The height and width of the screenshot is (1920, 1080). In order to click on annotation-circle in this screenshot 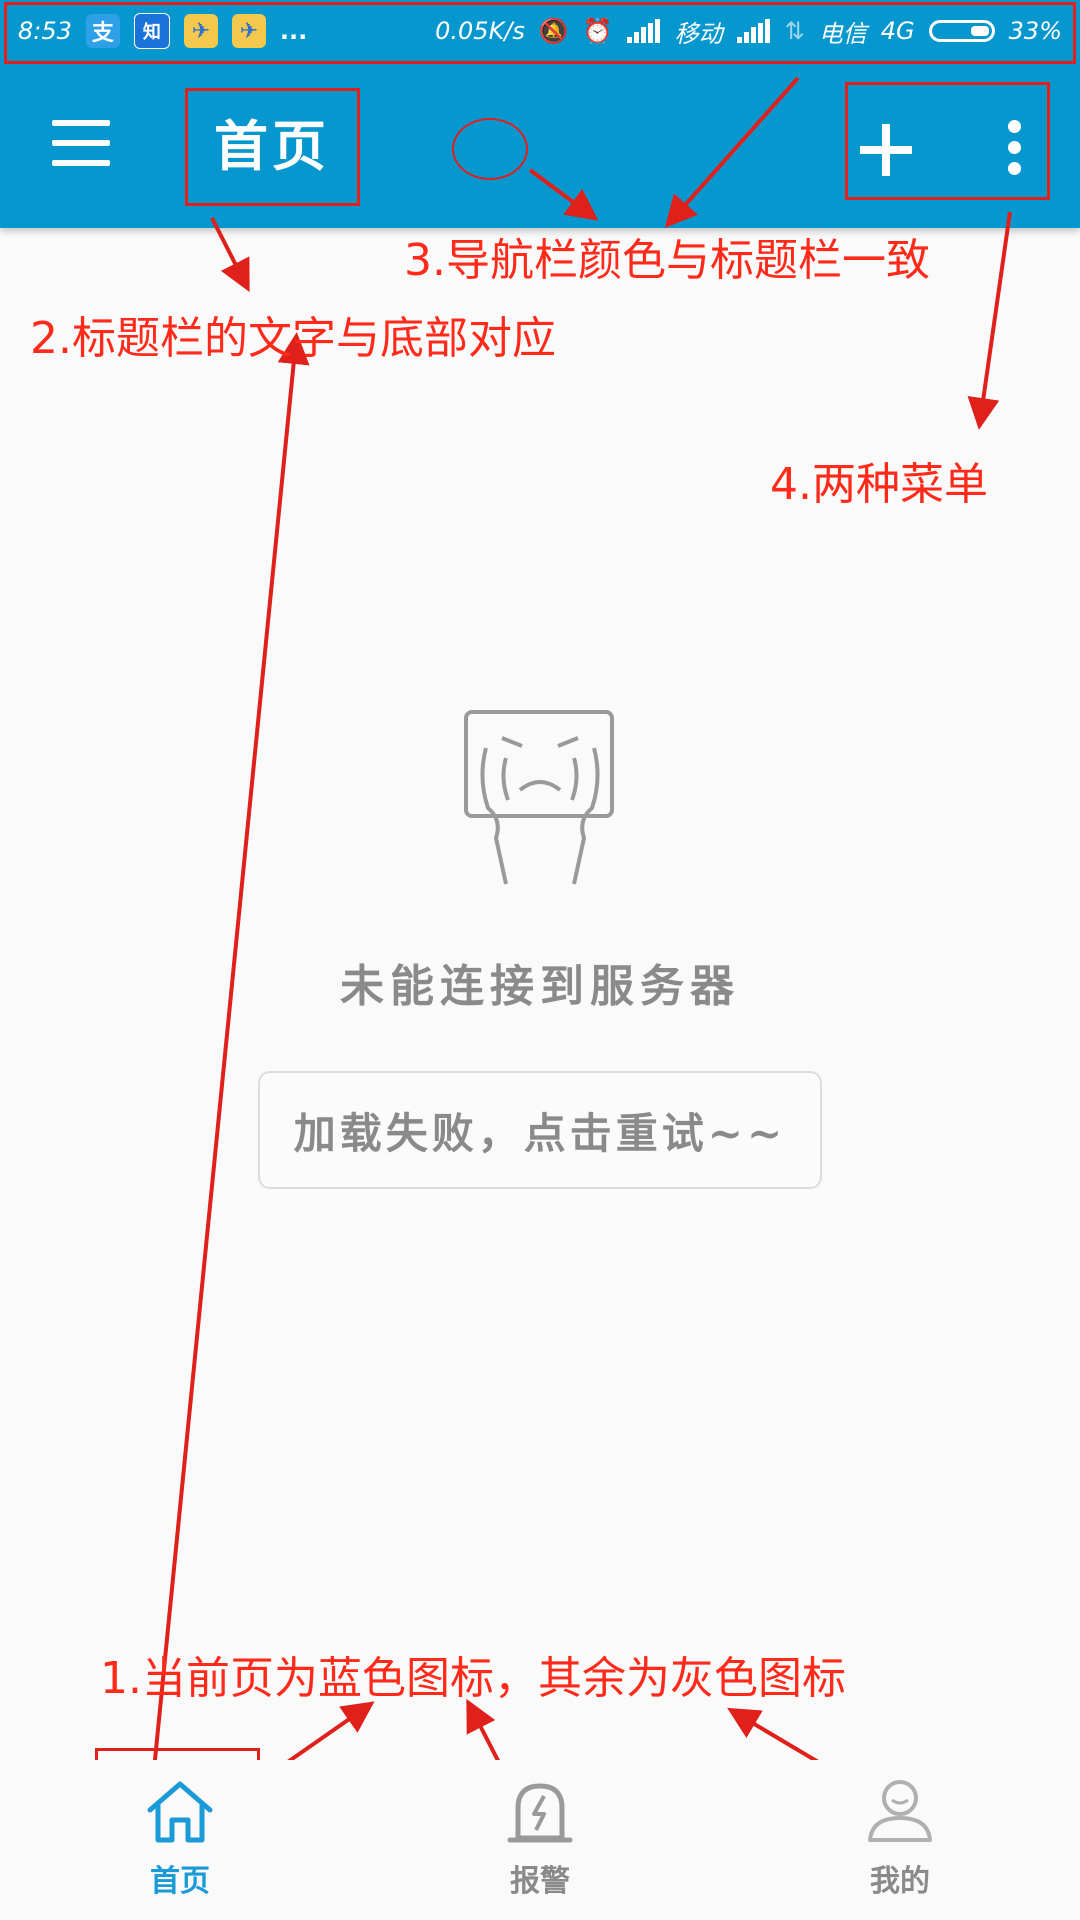, I will do `click(490, 149)`.